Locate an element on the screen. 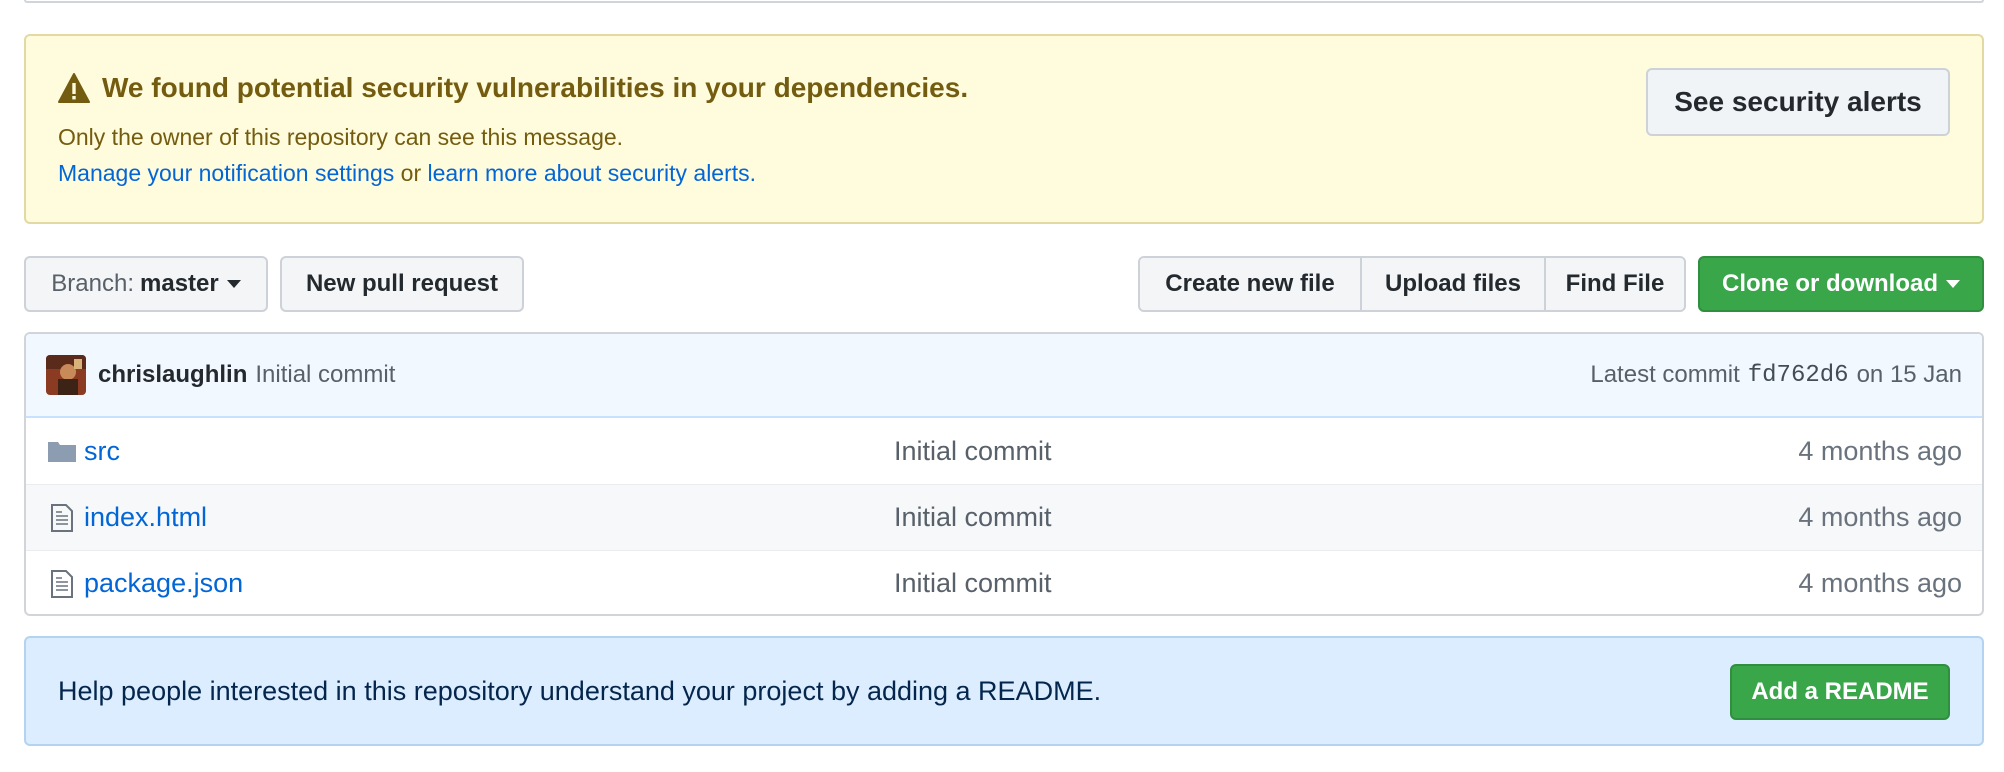 The width and height of the screenshot is (2004, 772). table-row: src Initial commit 4 months ago is located at coordinates (1004, 451).